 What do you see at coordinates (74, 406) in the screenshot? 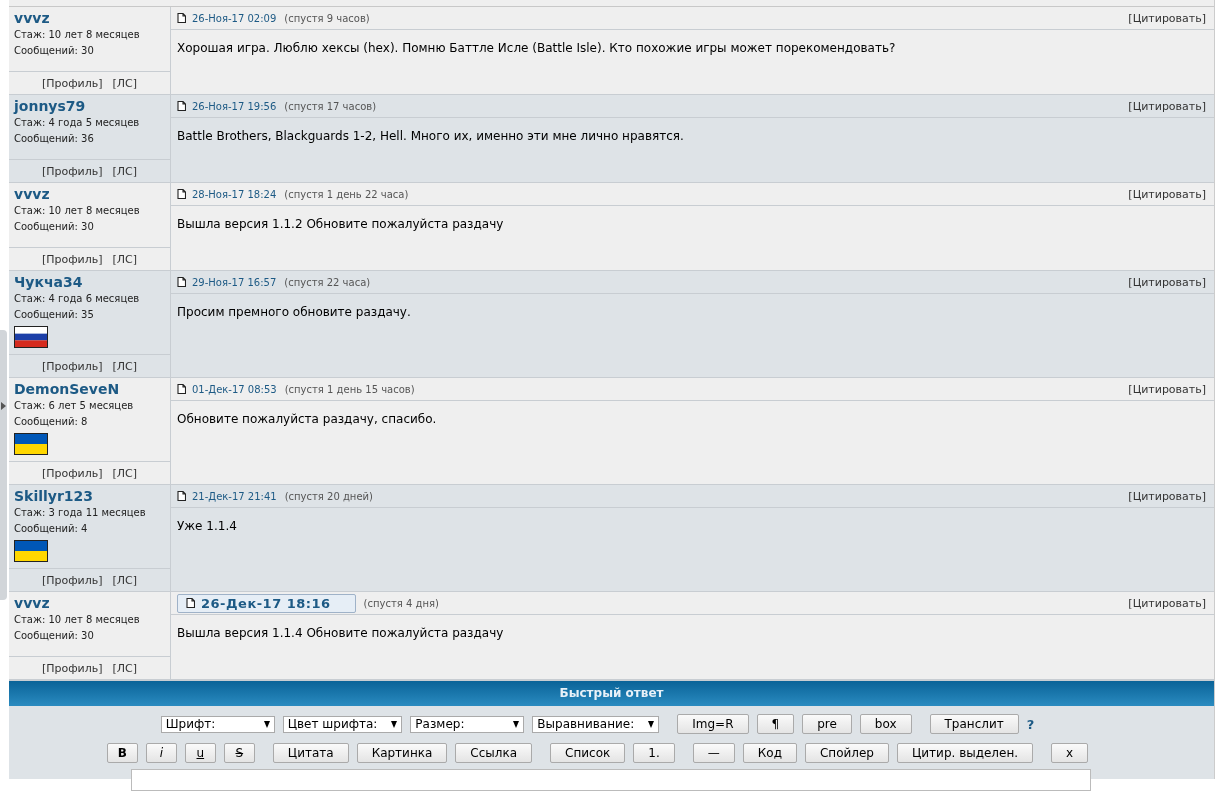
I see `tenure-text: Стаж: 6 лет 5 месяцев` at bounding box center [74, 406].